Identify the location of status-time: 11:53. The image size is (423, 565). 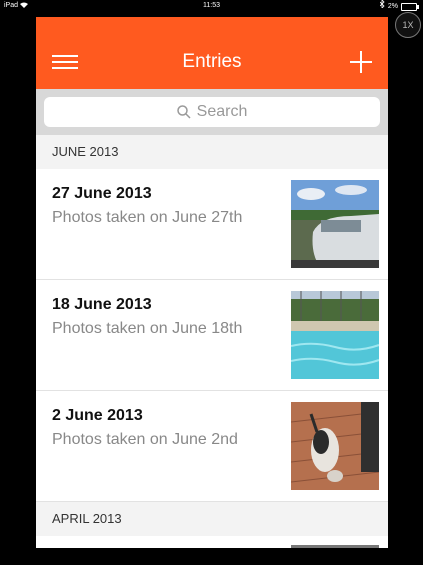
(211, 5).